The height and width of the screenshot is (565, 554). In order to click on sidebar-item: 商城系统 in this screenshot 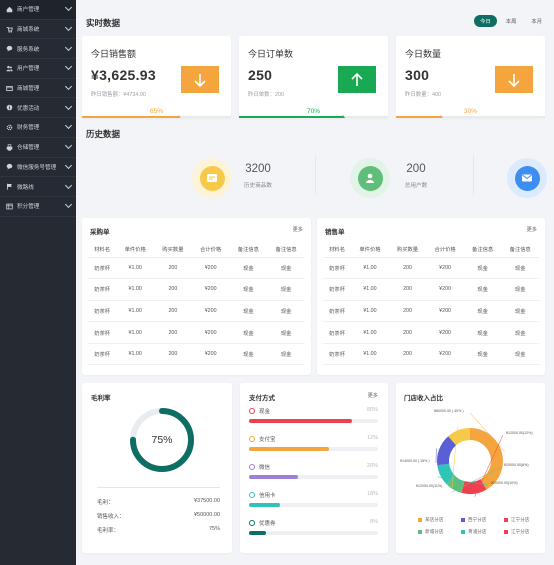, I will do `click(38, 30)`.